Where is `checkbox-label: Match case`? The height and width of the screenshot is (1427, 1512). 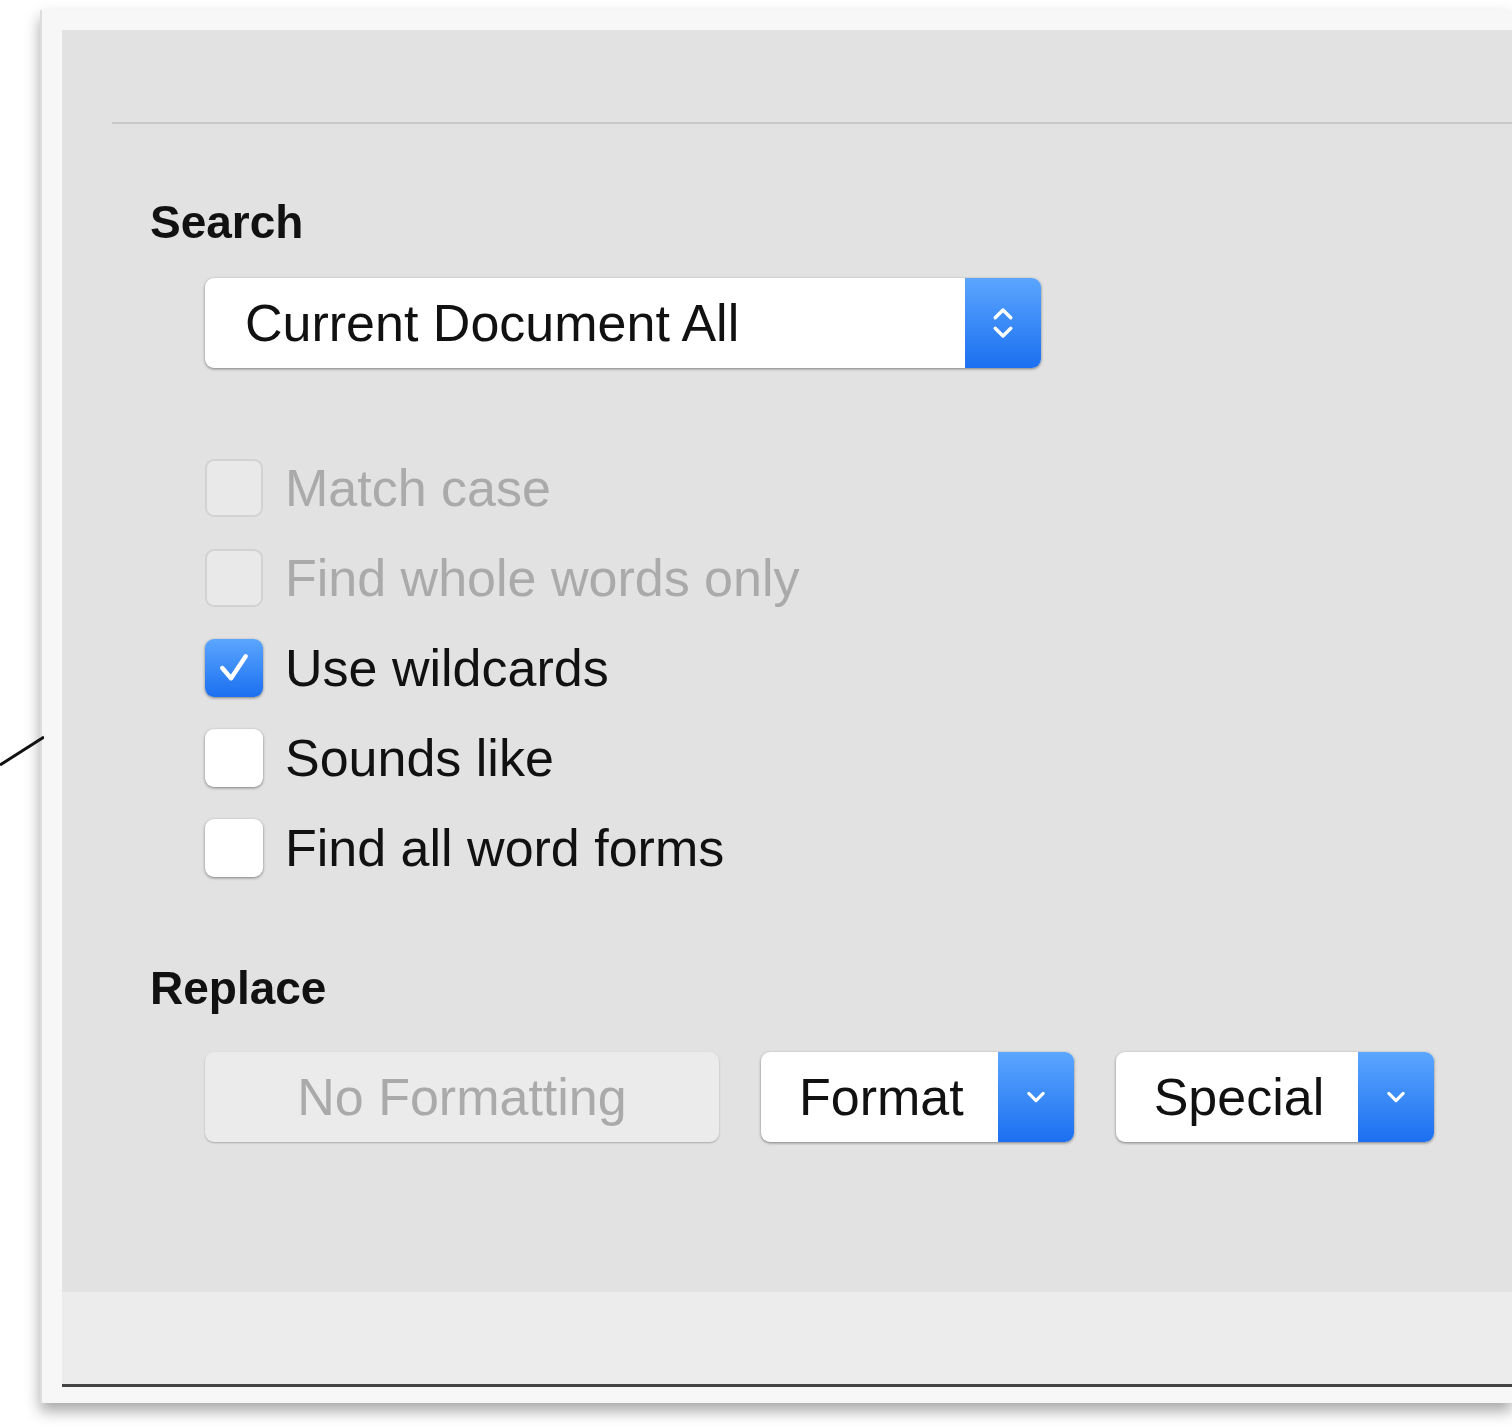 checkbox-label: Match case is located at coordinates (418, 488).